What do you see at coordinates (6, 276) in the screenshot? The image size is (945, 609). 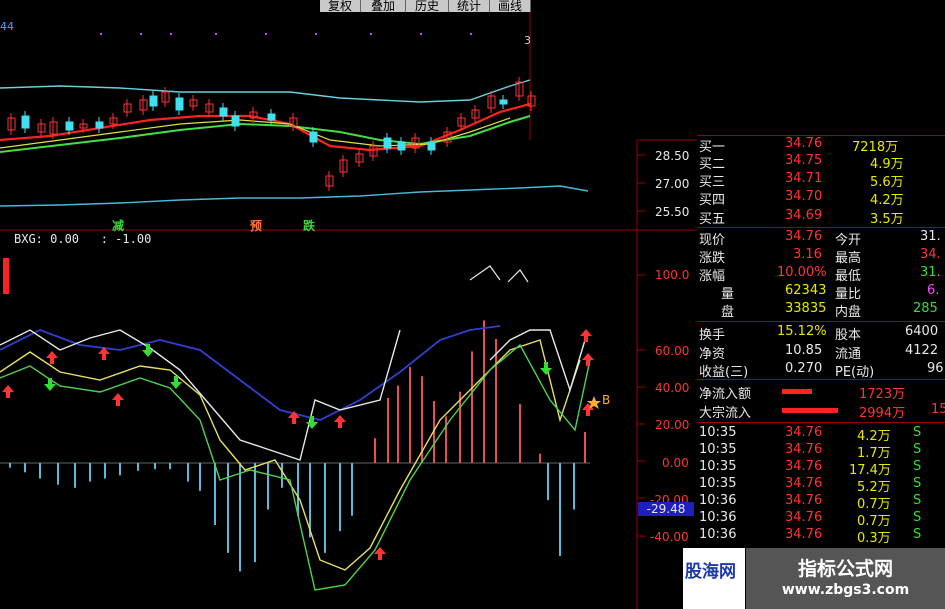 I see `alert-bar` at bounding box center [6, 276].